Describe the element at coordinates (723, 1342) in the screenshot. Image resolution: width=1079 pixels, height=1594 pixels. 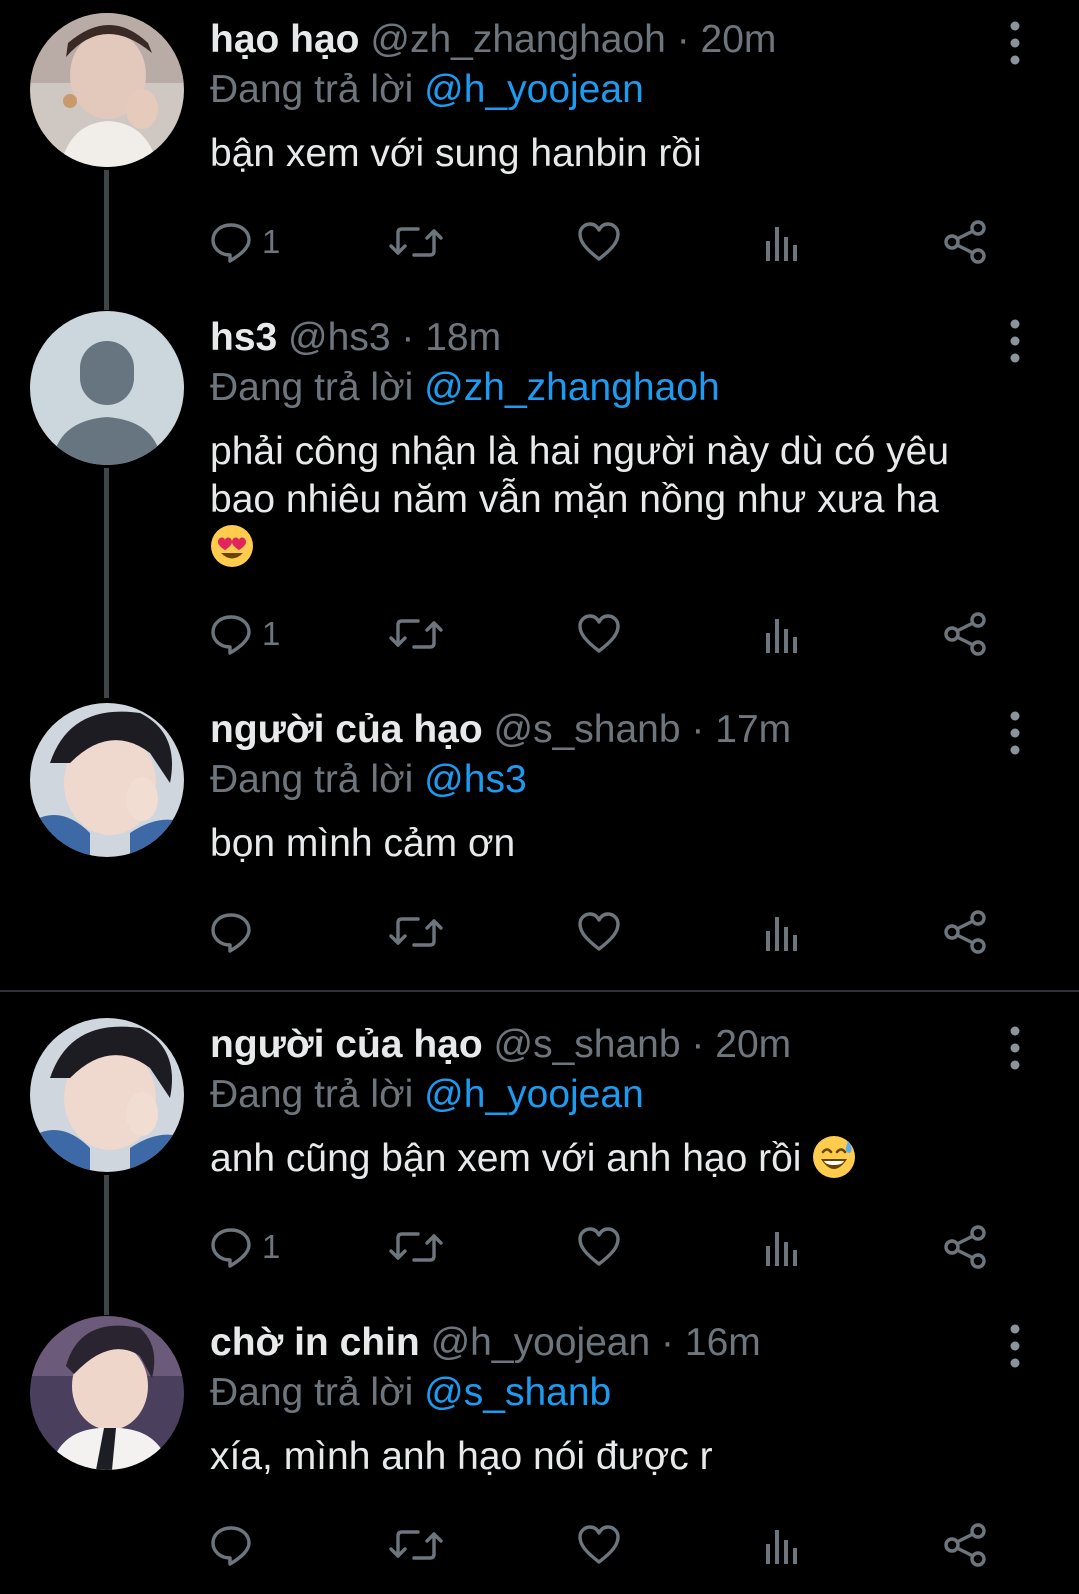
I see `timestamp: 16m` at that location.